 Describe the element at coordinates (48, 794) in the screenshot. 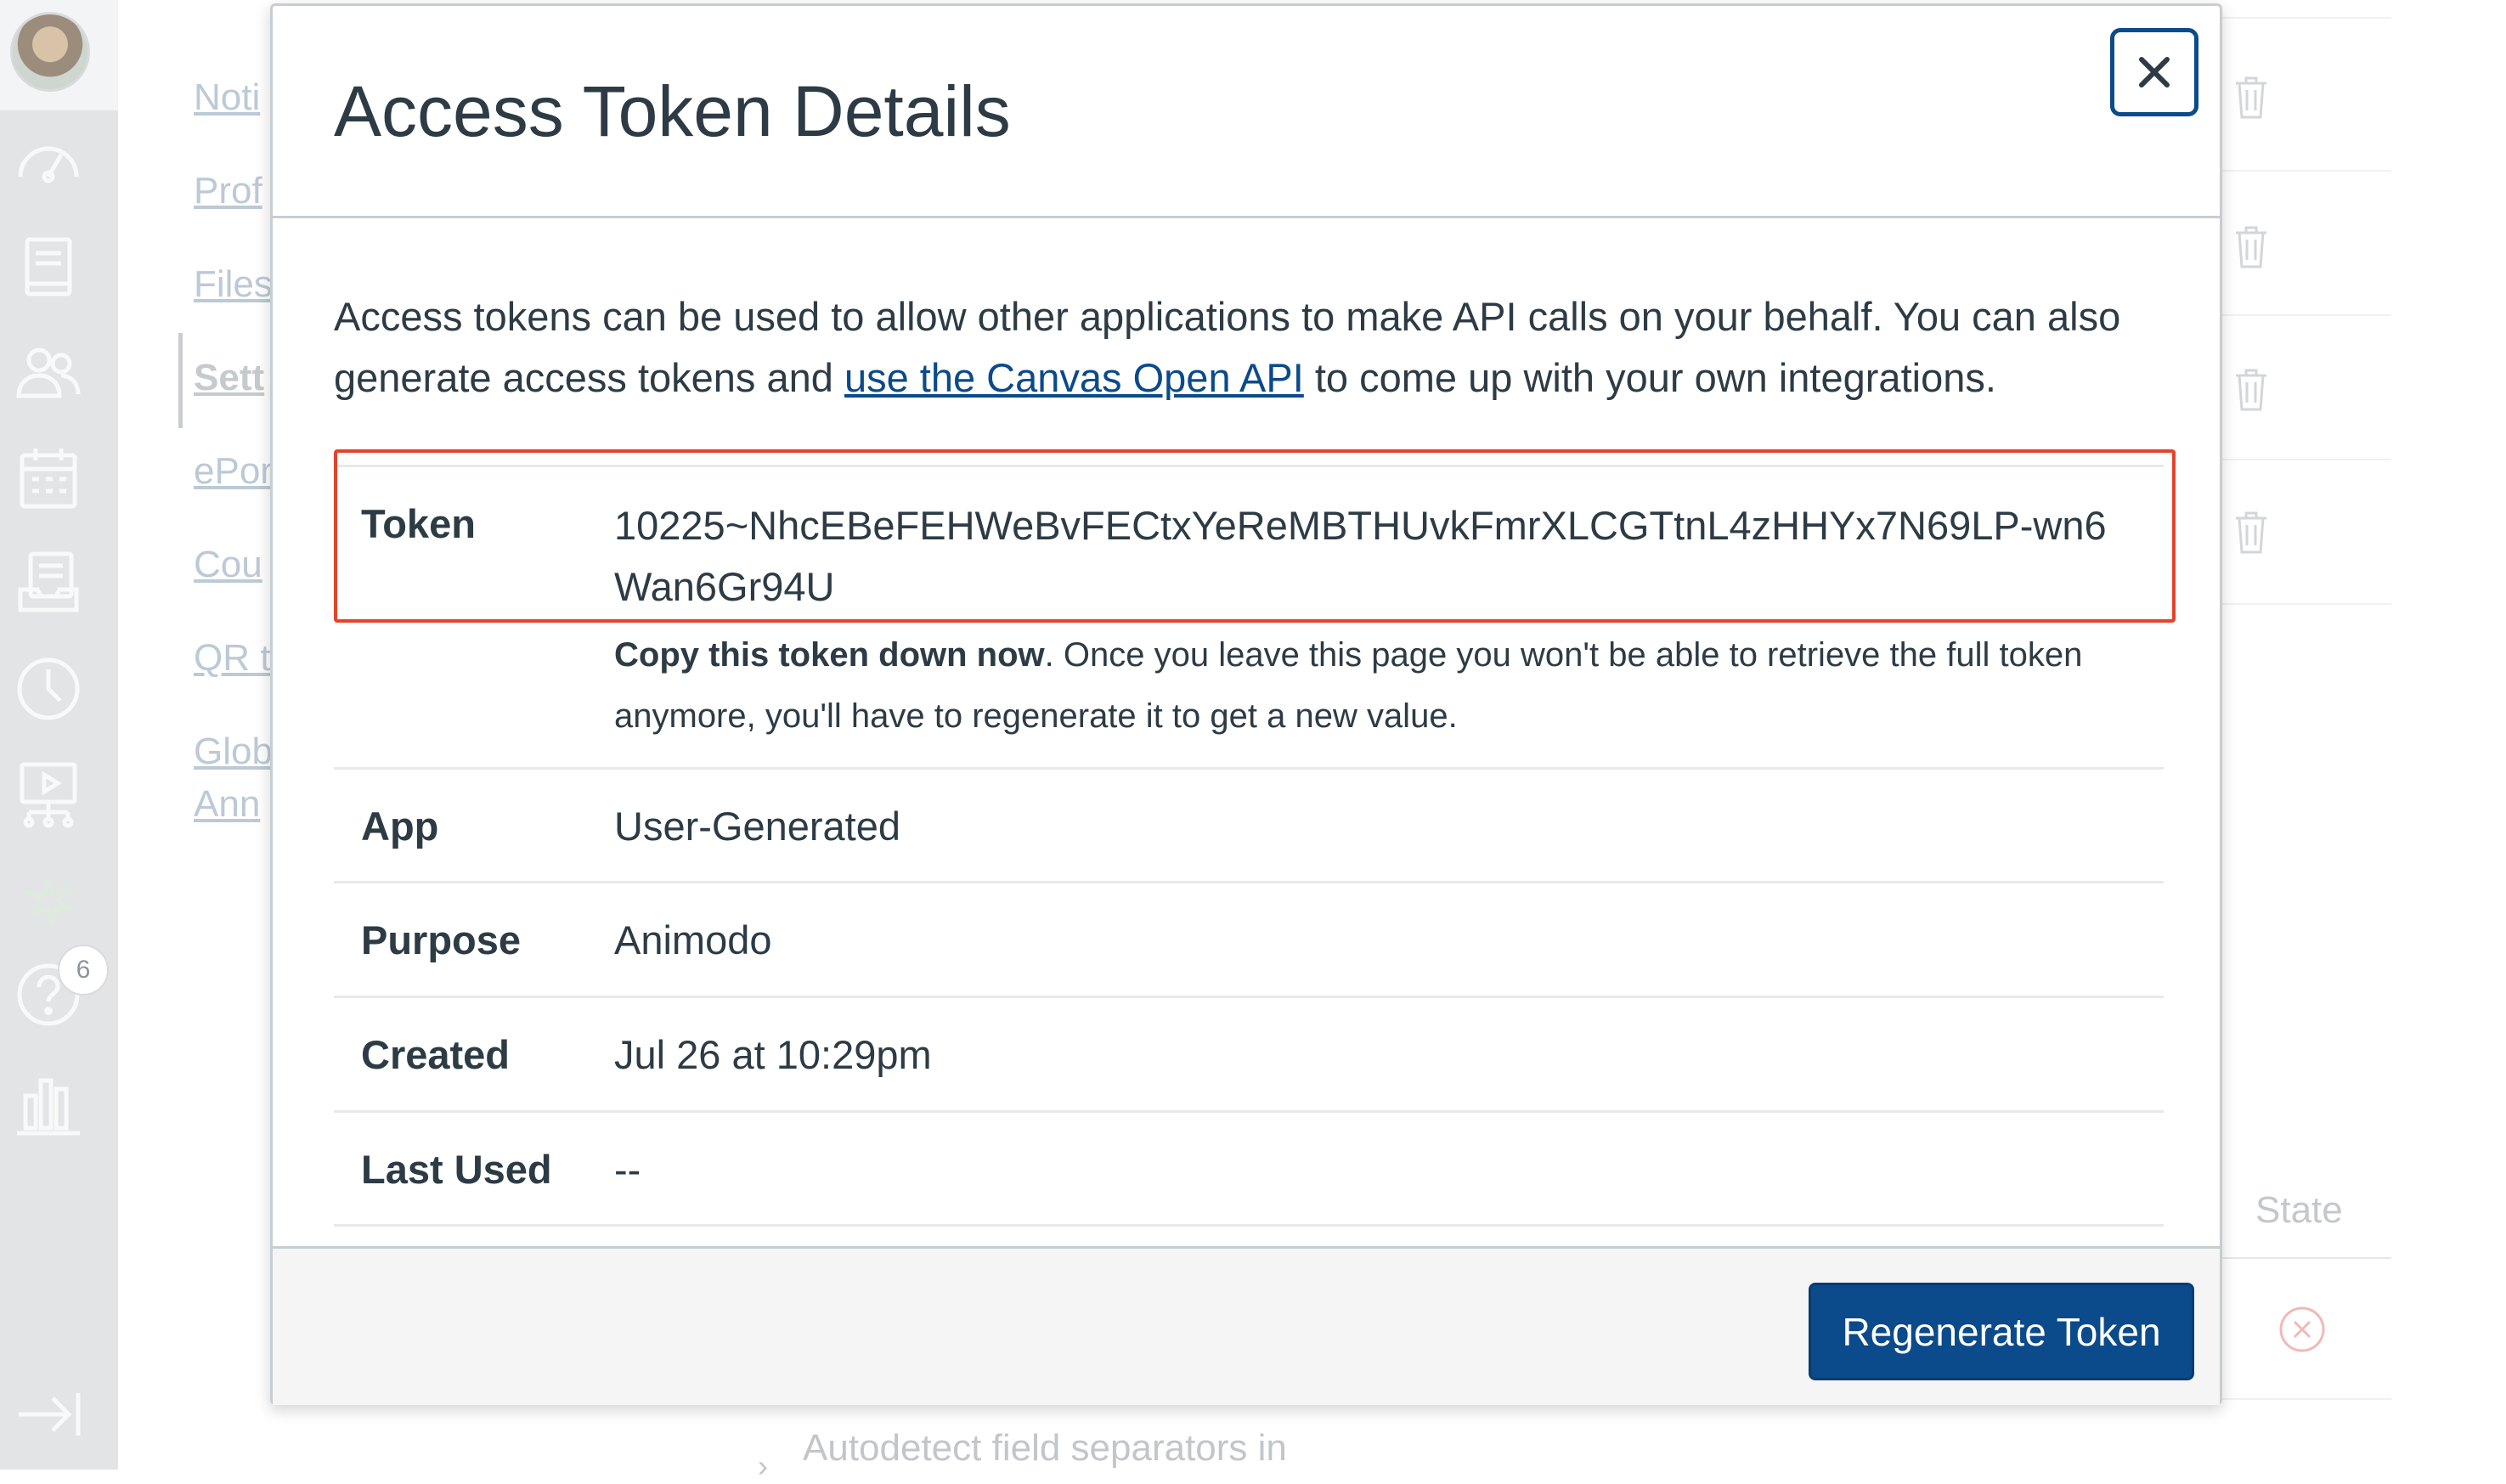

I see `commons-icon` at that location.